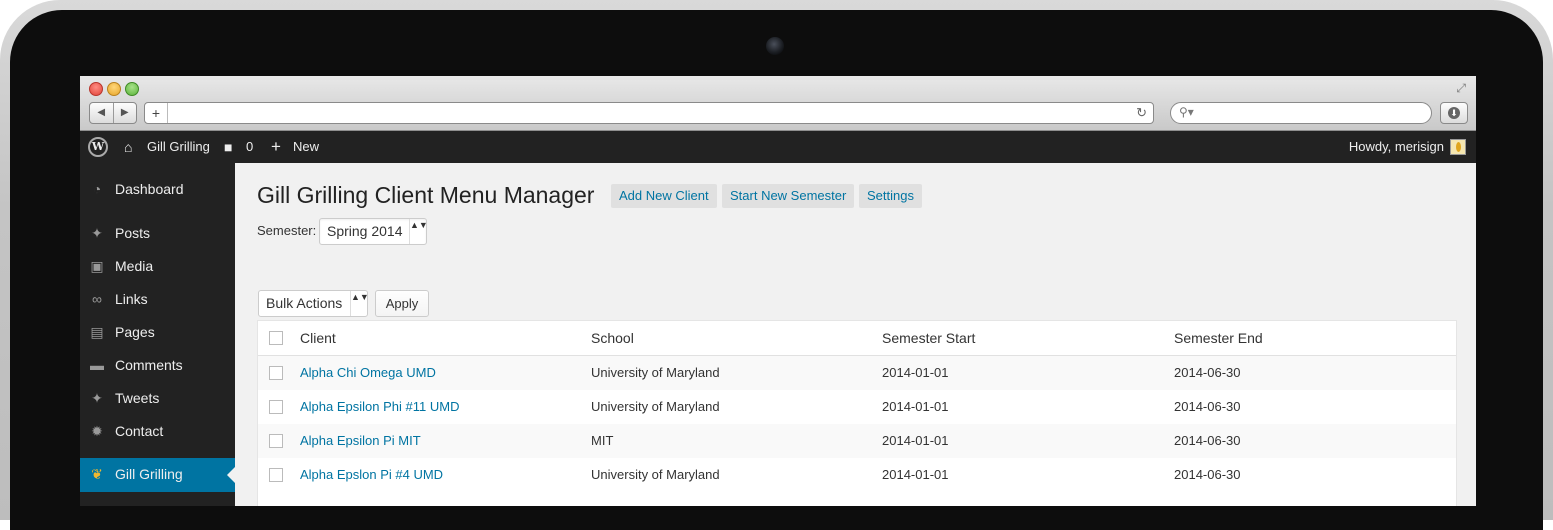 The height and width of the screenshot is (530, 1553). What do you see at coordinates (97, 299) in the screenshot?
I see `link-icon: ∞` at bounding box center [97, 299].